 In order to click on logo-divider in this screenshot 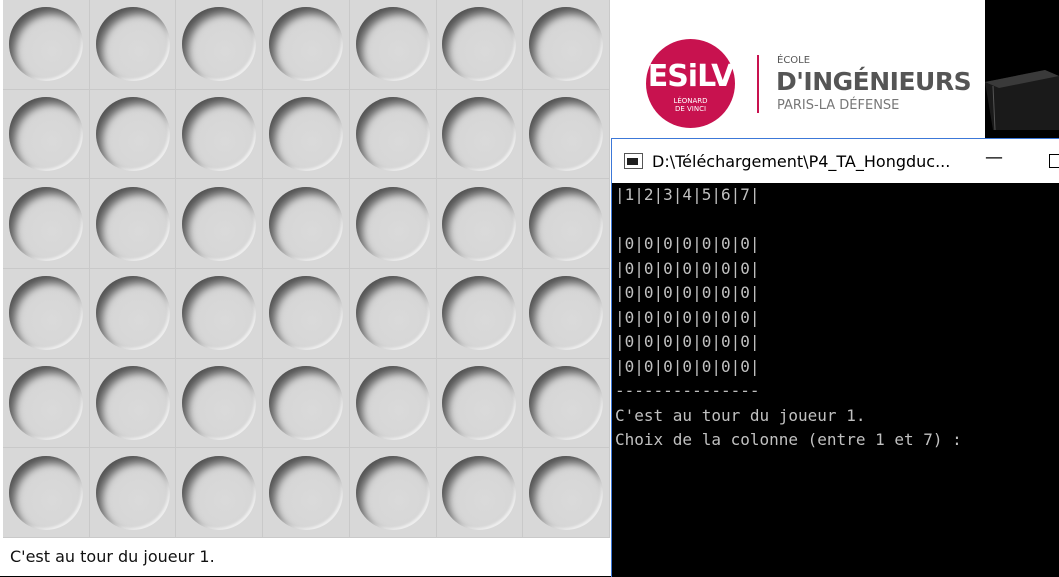, I will do `click(758, 84)`.